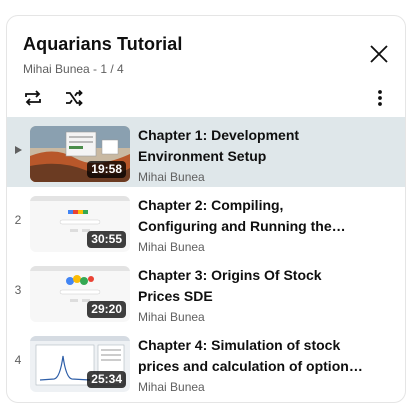 Image resolution: width=412 pixels, height=410 pixels. What do you see at coordinates (103, 44) in the screenshot?
I see `playlist-title: Aquarians Tutorial` at bounding box center [103, 44].